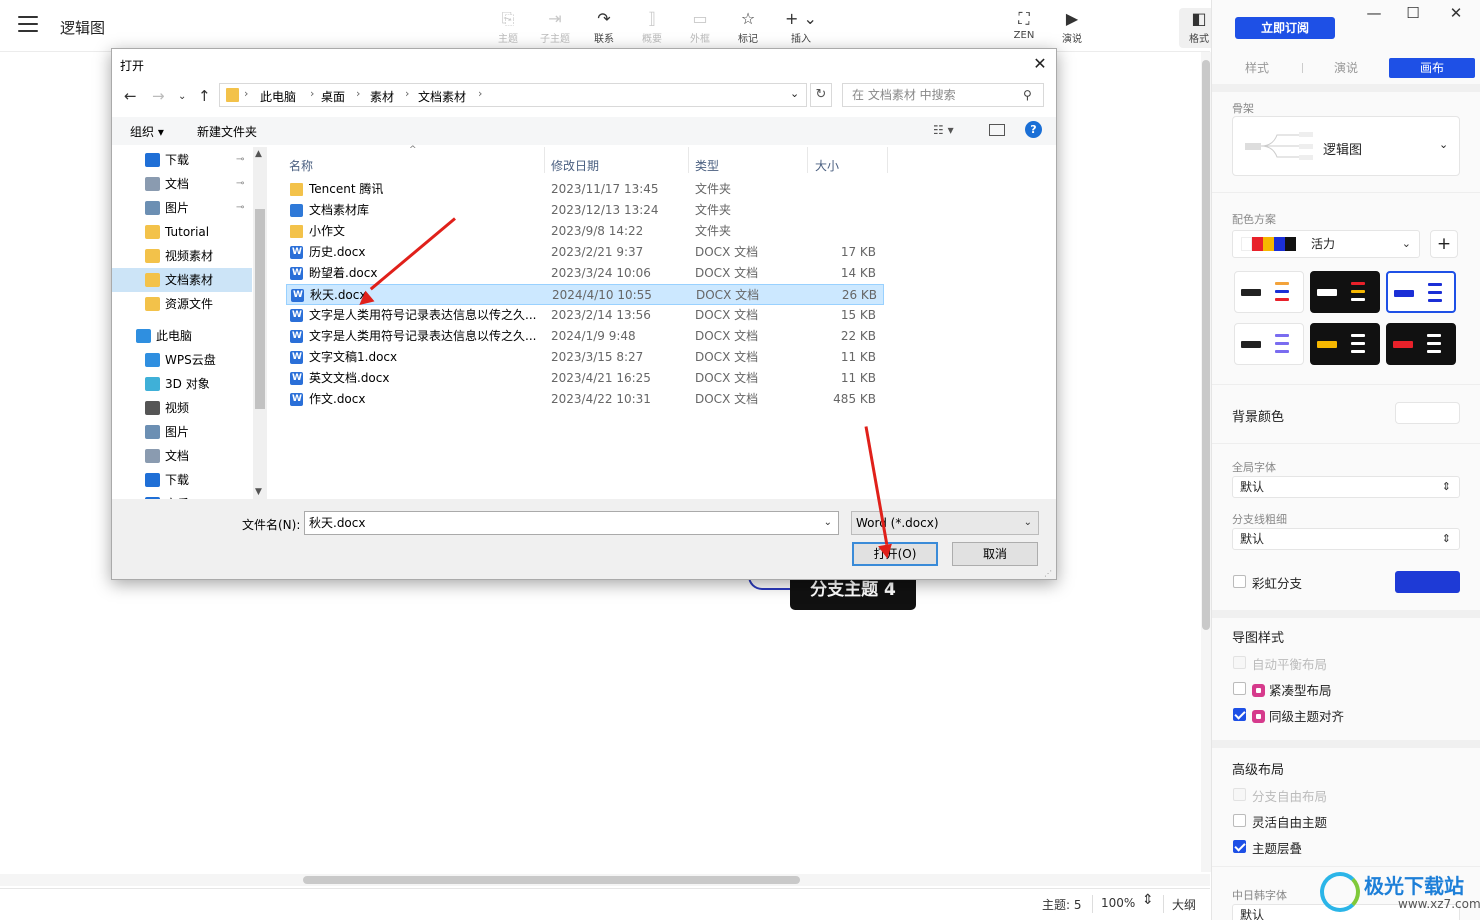 This screenshot has height=920, width=1480. What do you see at coordinates (182, 495) in the screenshot?
I see `nav-item: 音乐` at bounding box center [182, 495].